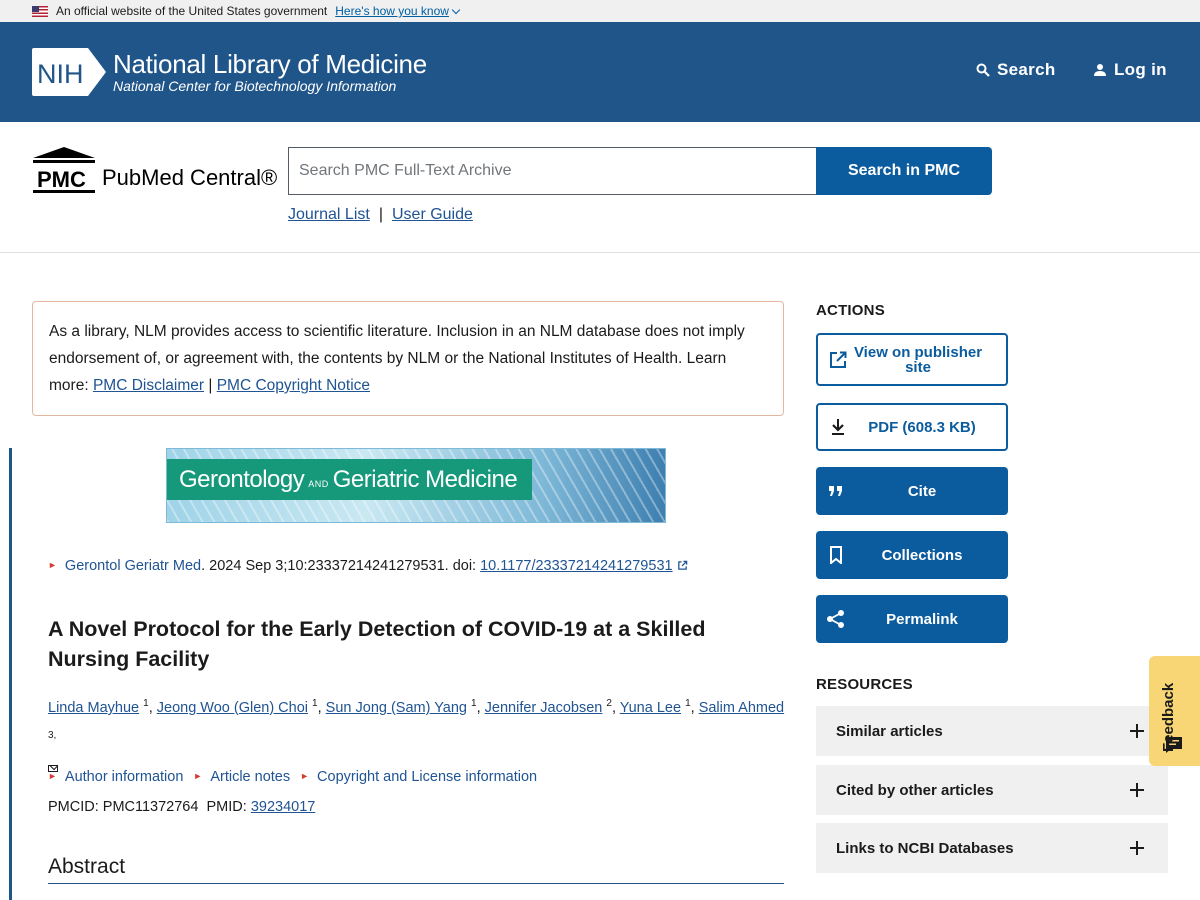  What do you see at coordinates (123, 807) in the screenshot?
I see `pmcid: PMCID: PMC11372764` at bounding box center [123, 807].